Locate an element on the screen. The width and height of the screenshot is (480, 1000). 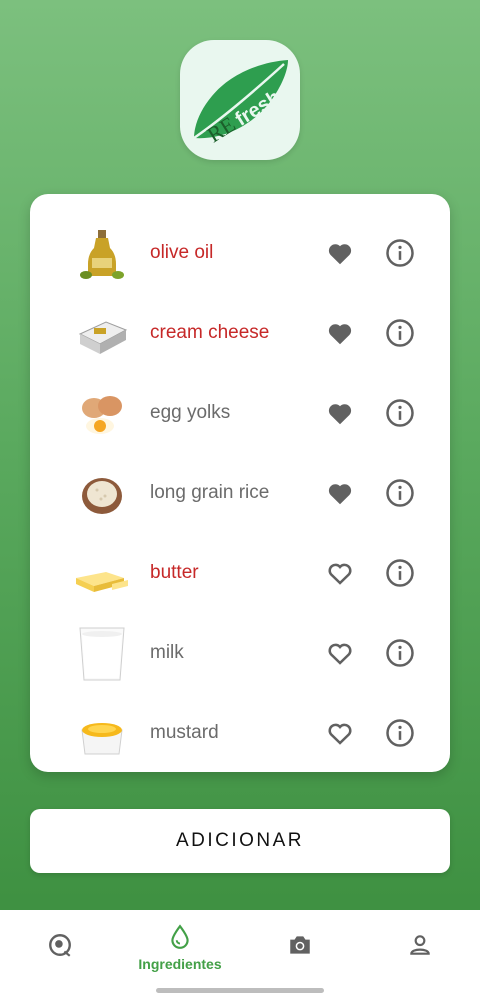
nav-item-camera is located at coordinates (300, 945).